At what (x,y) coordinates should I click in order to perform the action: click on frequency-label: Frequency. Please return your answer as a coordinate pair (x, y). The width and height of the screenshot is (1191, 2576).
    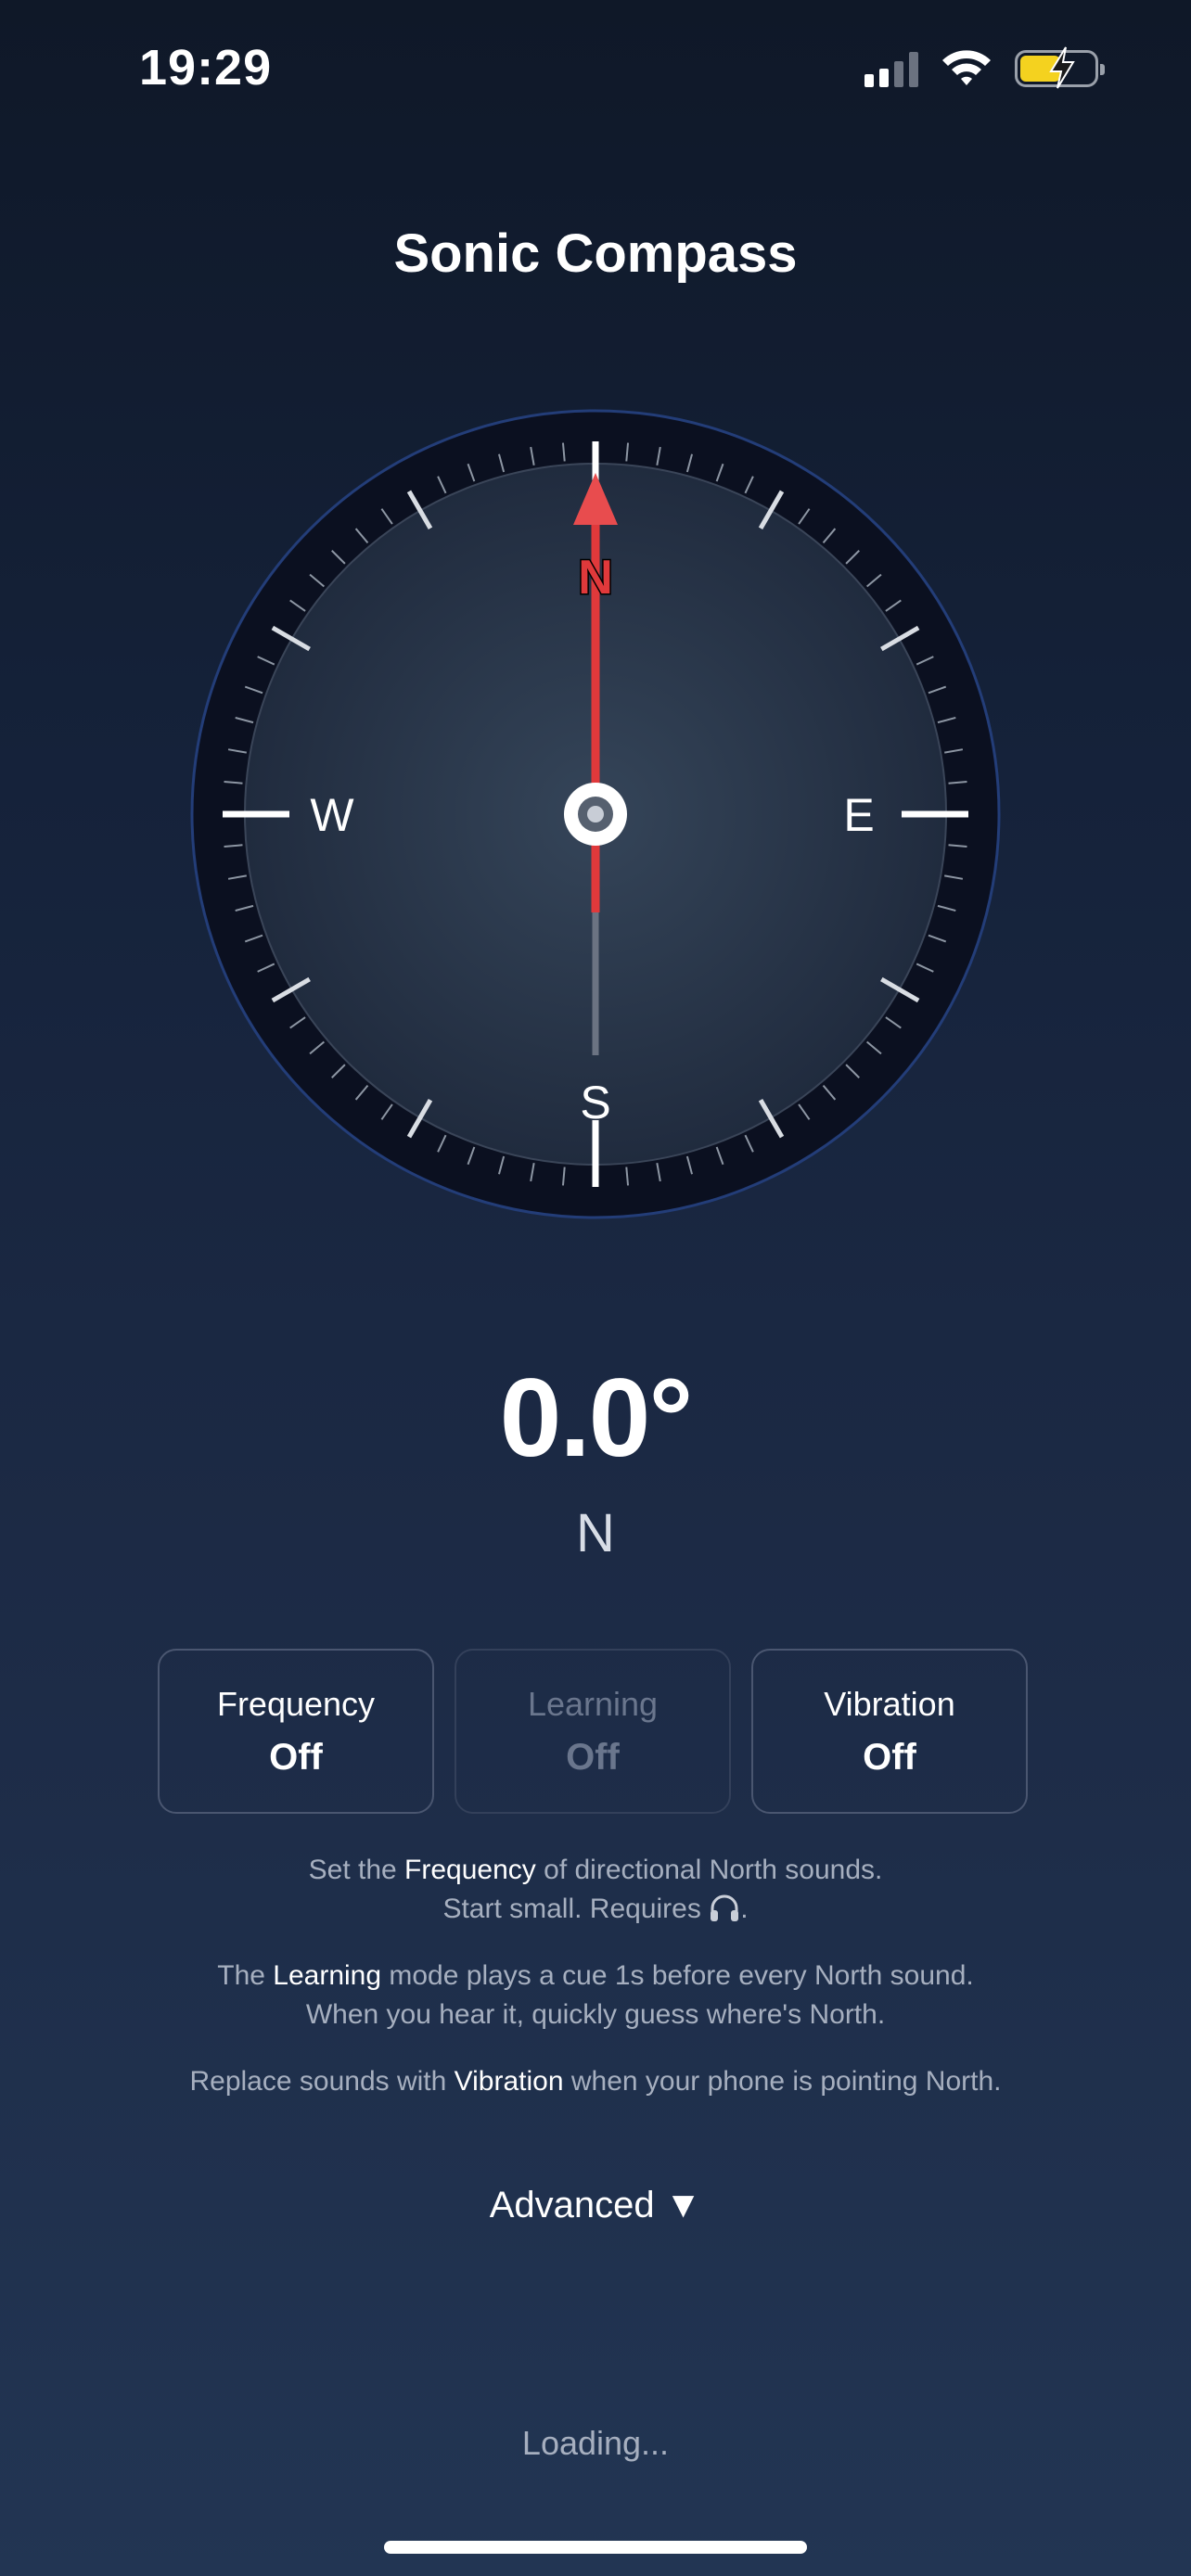
    Looking at the image, I should click on (296, 1704).